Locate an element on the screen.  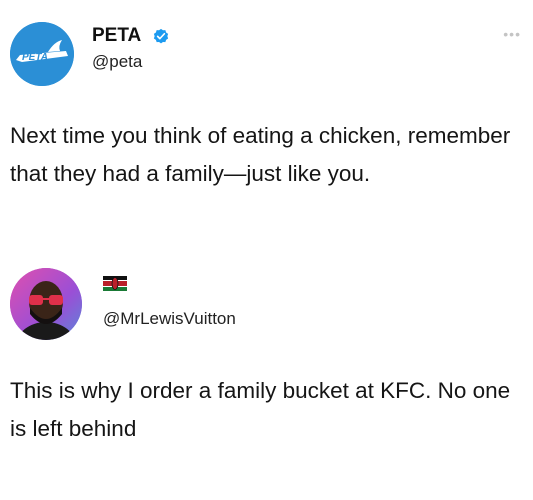
reply-avatar is located at coordinates (46, 304).